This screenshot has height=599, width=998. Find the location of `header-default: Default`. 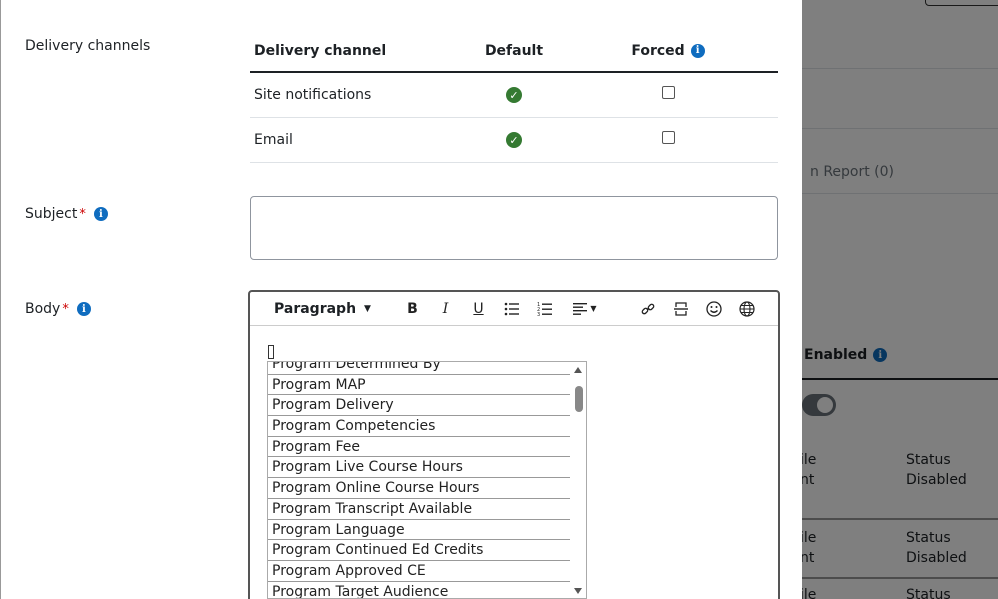

header-default: Default is located at coordinates (514, 50).